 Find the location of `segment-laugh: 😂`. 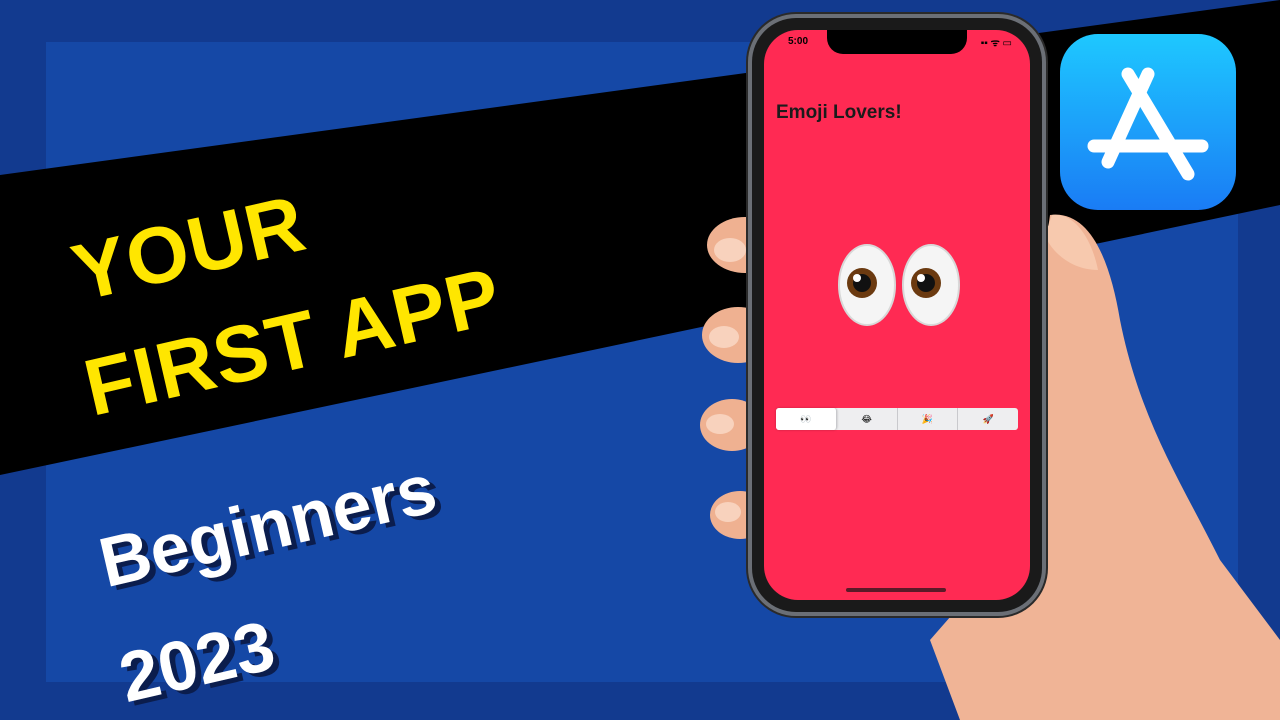

segment-laugh: 😂 is located at coordinates (867, 419).